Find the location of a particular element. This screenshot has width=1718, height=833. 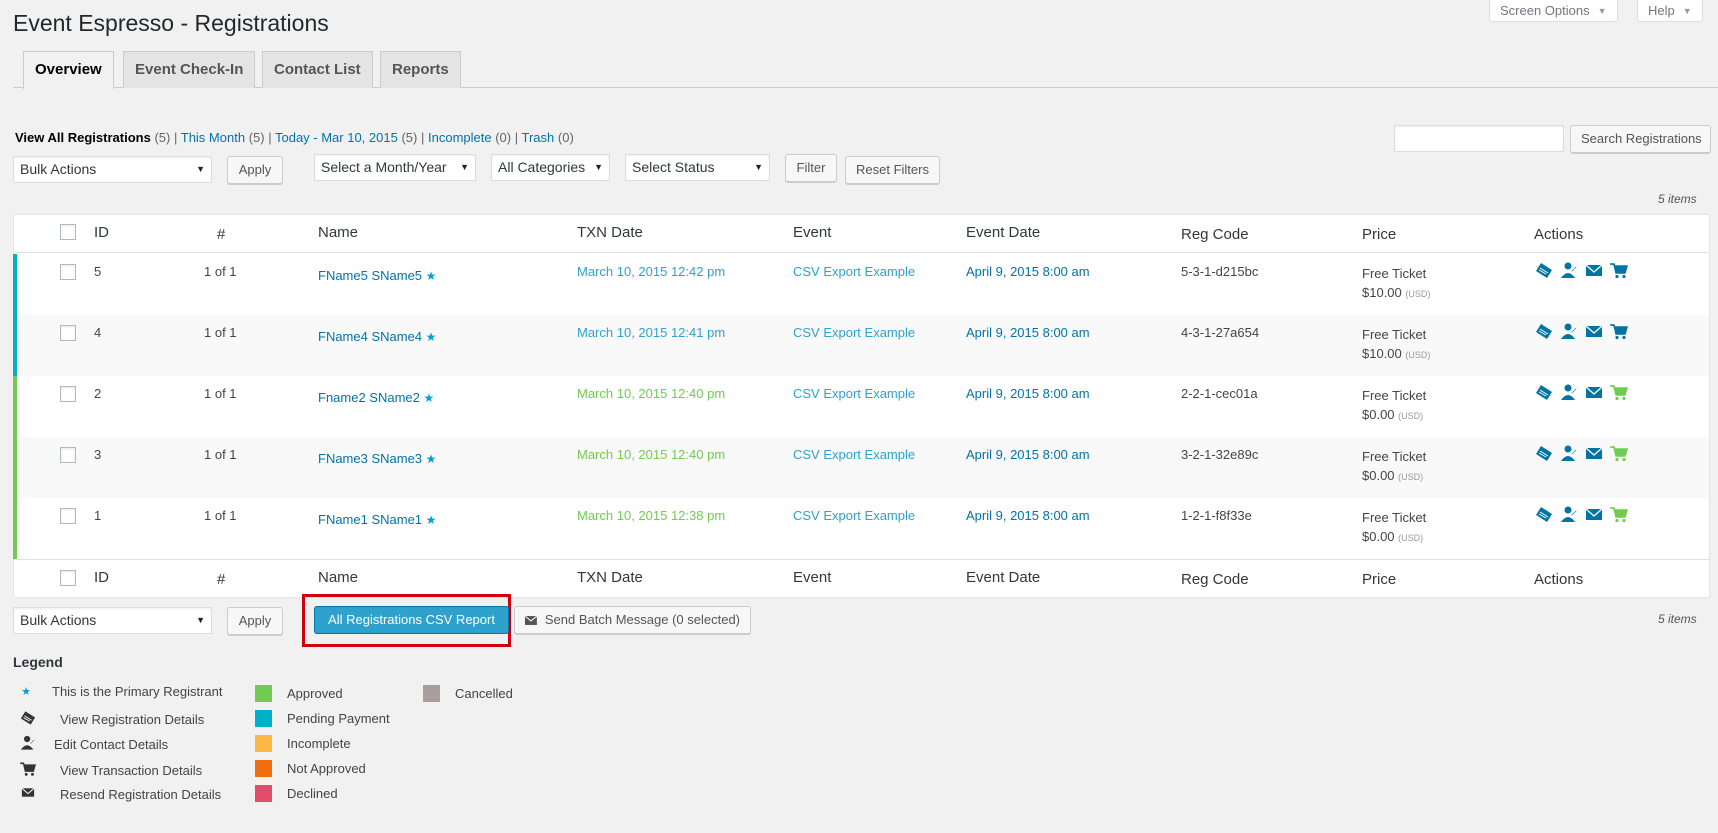

view-this-month-link: This Month is located at coordinates (213, 137).